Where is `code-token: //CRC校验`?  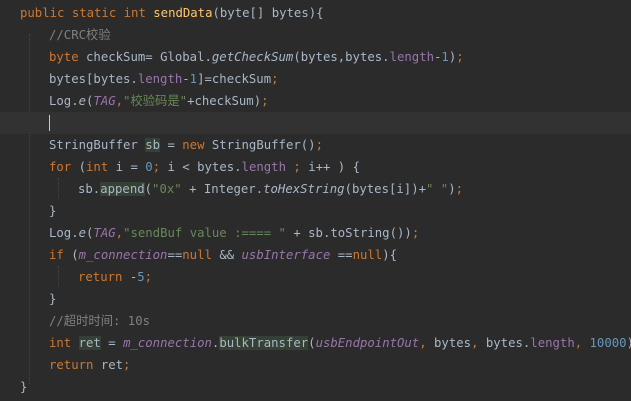
code-token: //CRC校验 is located at coordinates (80, 35).